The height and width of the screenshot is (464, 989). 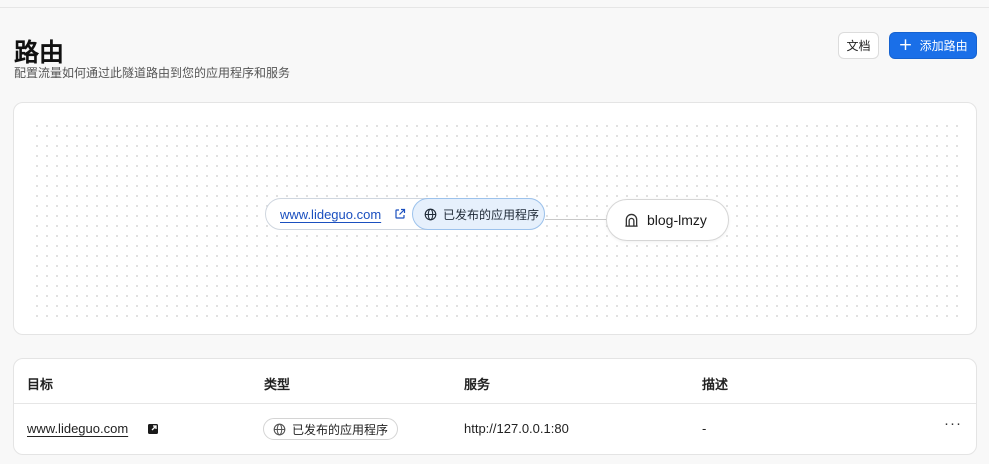 What do you see at coordinates (40, 385) in the screenshot?
I see `column-header-target: 目标` at bounding box center [40, 385].